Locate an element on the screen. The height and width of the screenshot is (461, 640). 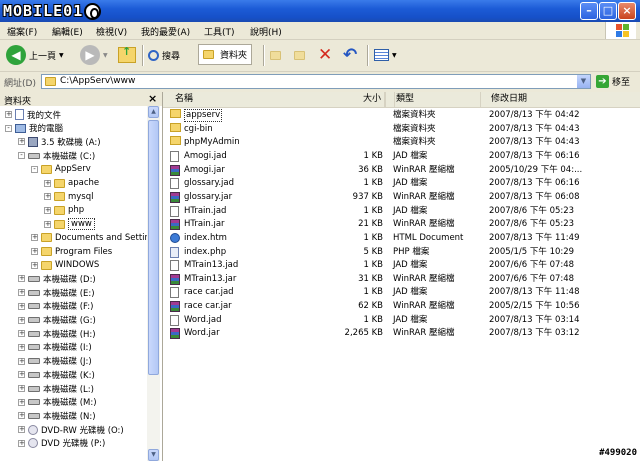
delete-button: ✕ is located at coordinates (325, 55).